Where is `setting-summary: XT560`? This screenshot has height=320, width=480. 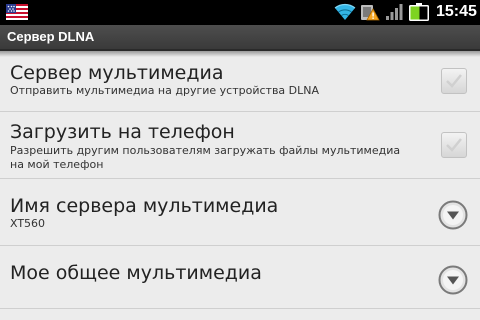 setting-summary: XT560 is located at coordinates (28, 223).